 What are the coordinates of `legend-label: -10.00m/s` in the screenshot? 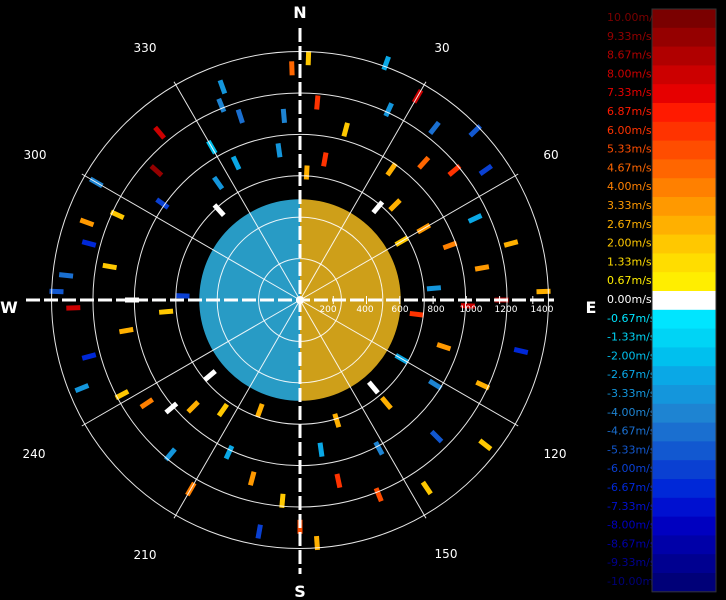 It's located at (635, 581).